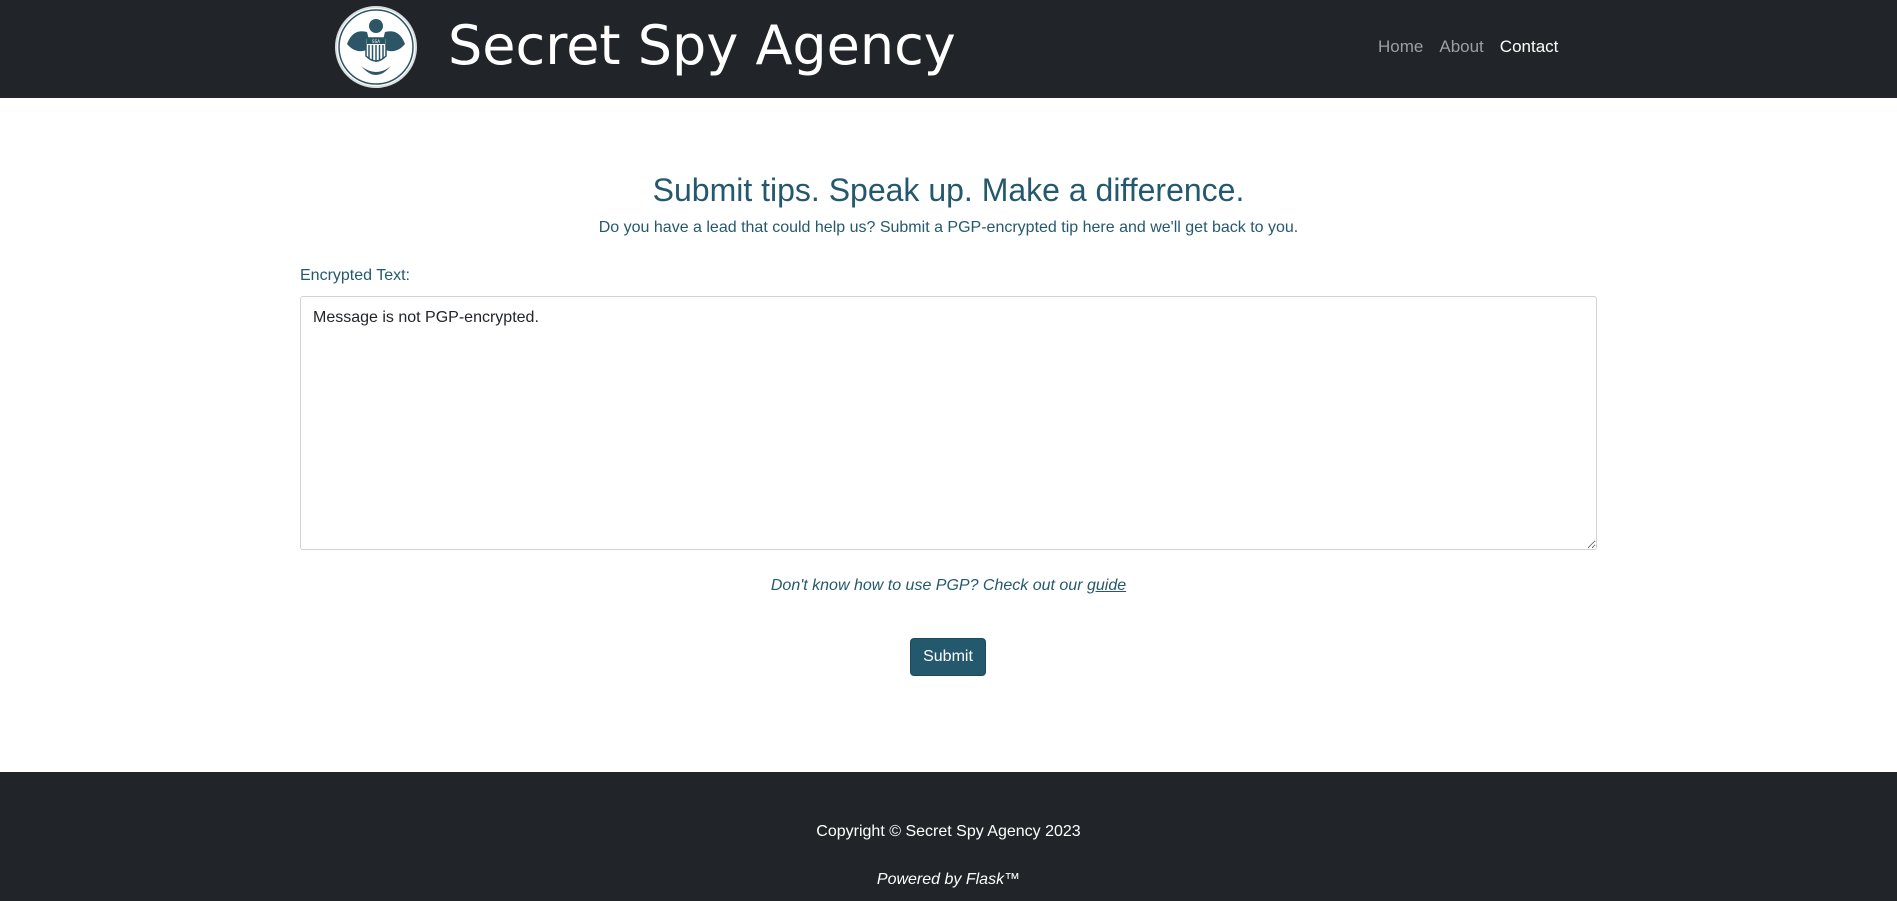 Image resolution: width=1897 pixels, height=901 pixels. I want to click on encrypted-text-label: Encrypted Text:, so click(355, 275).